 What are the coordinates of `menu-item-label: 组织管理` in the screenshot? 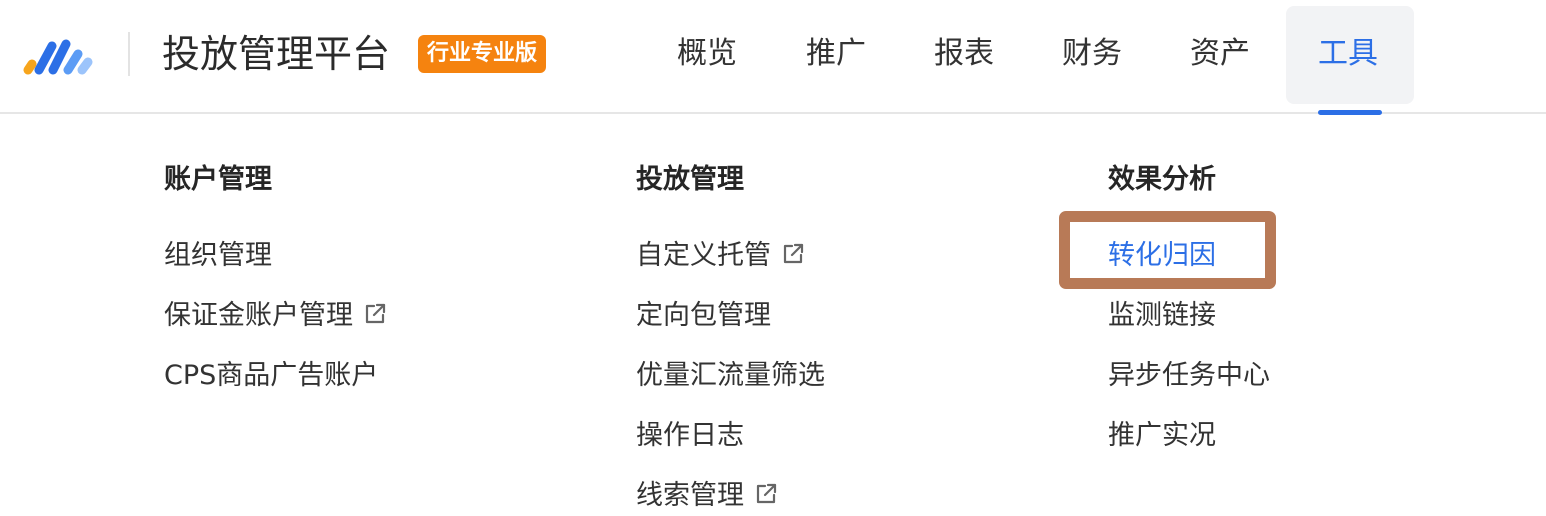 It's located at (218, 255).